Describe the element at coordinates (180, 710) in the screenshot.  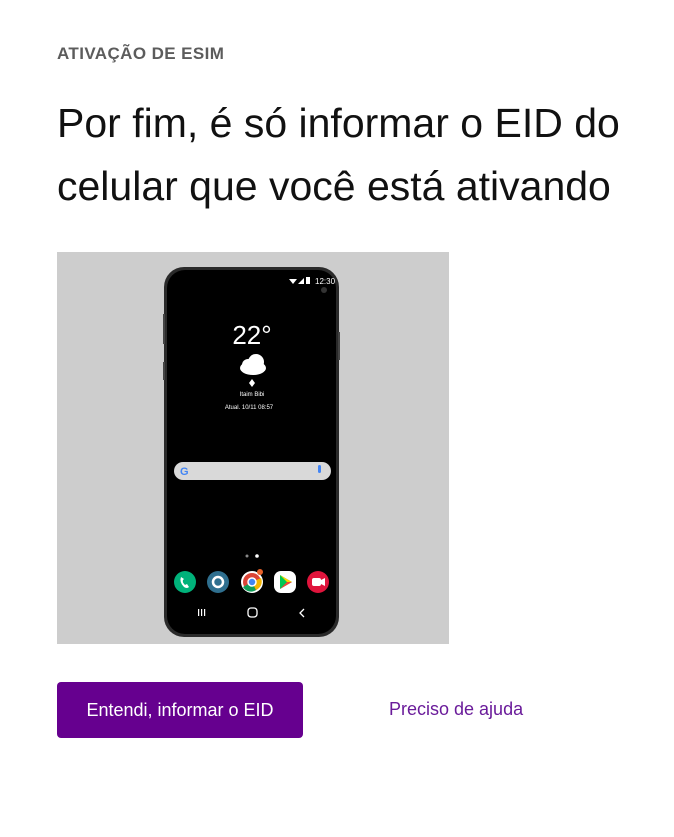
I see `confirm-eid-button: Entendi, informar o EID` at that location.